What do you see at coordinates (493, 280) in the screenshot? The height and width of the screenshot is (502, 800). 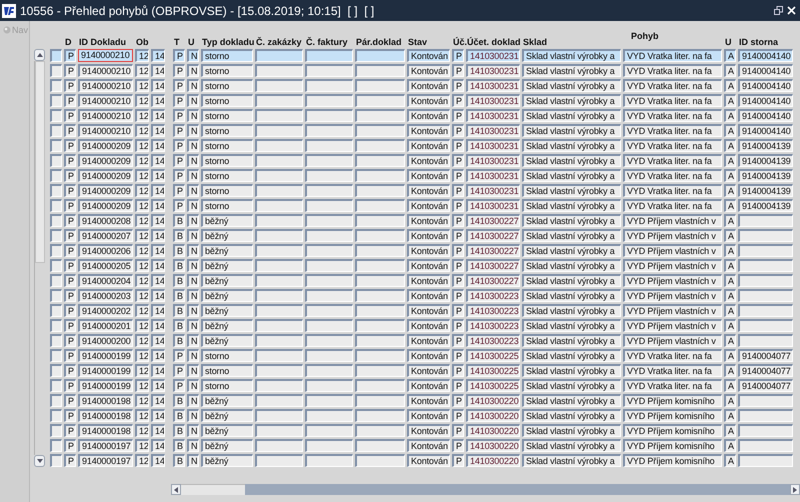 I see `table-cell: 1410300227` at bounding box center [493, 280].